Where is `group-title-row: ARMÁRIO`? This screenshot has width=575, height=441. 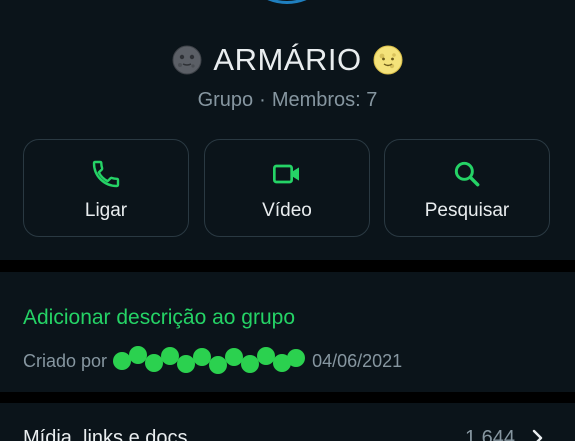
group-title-row: ARMÁRIO is located at coordinates (287, 60).